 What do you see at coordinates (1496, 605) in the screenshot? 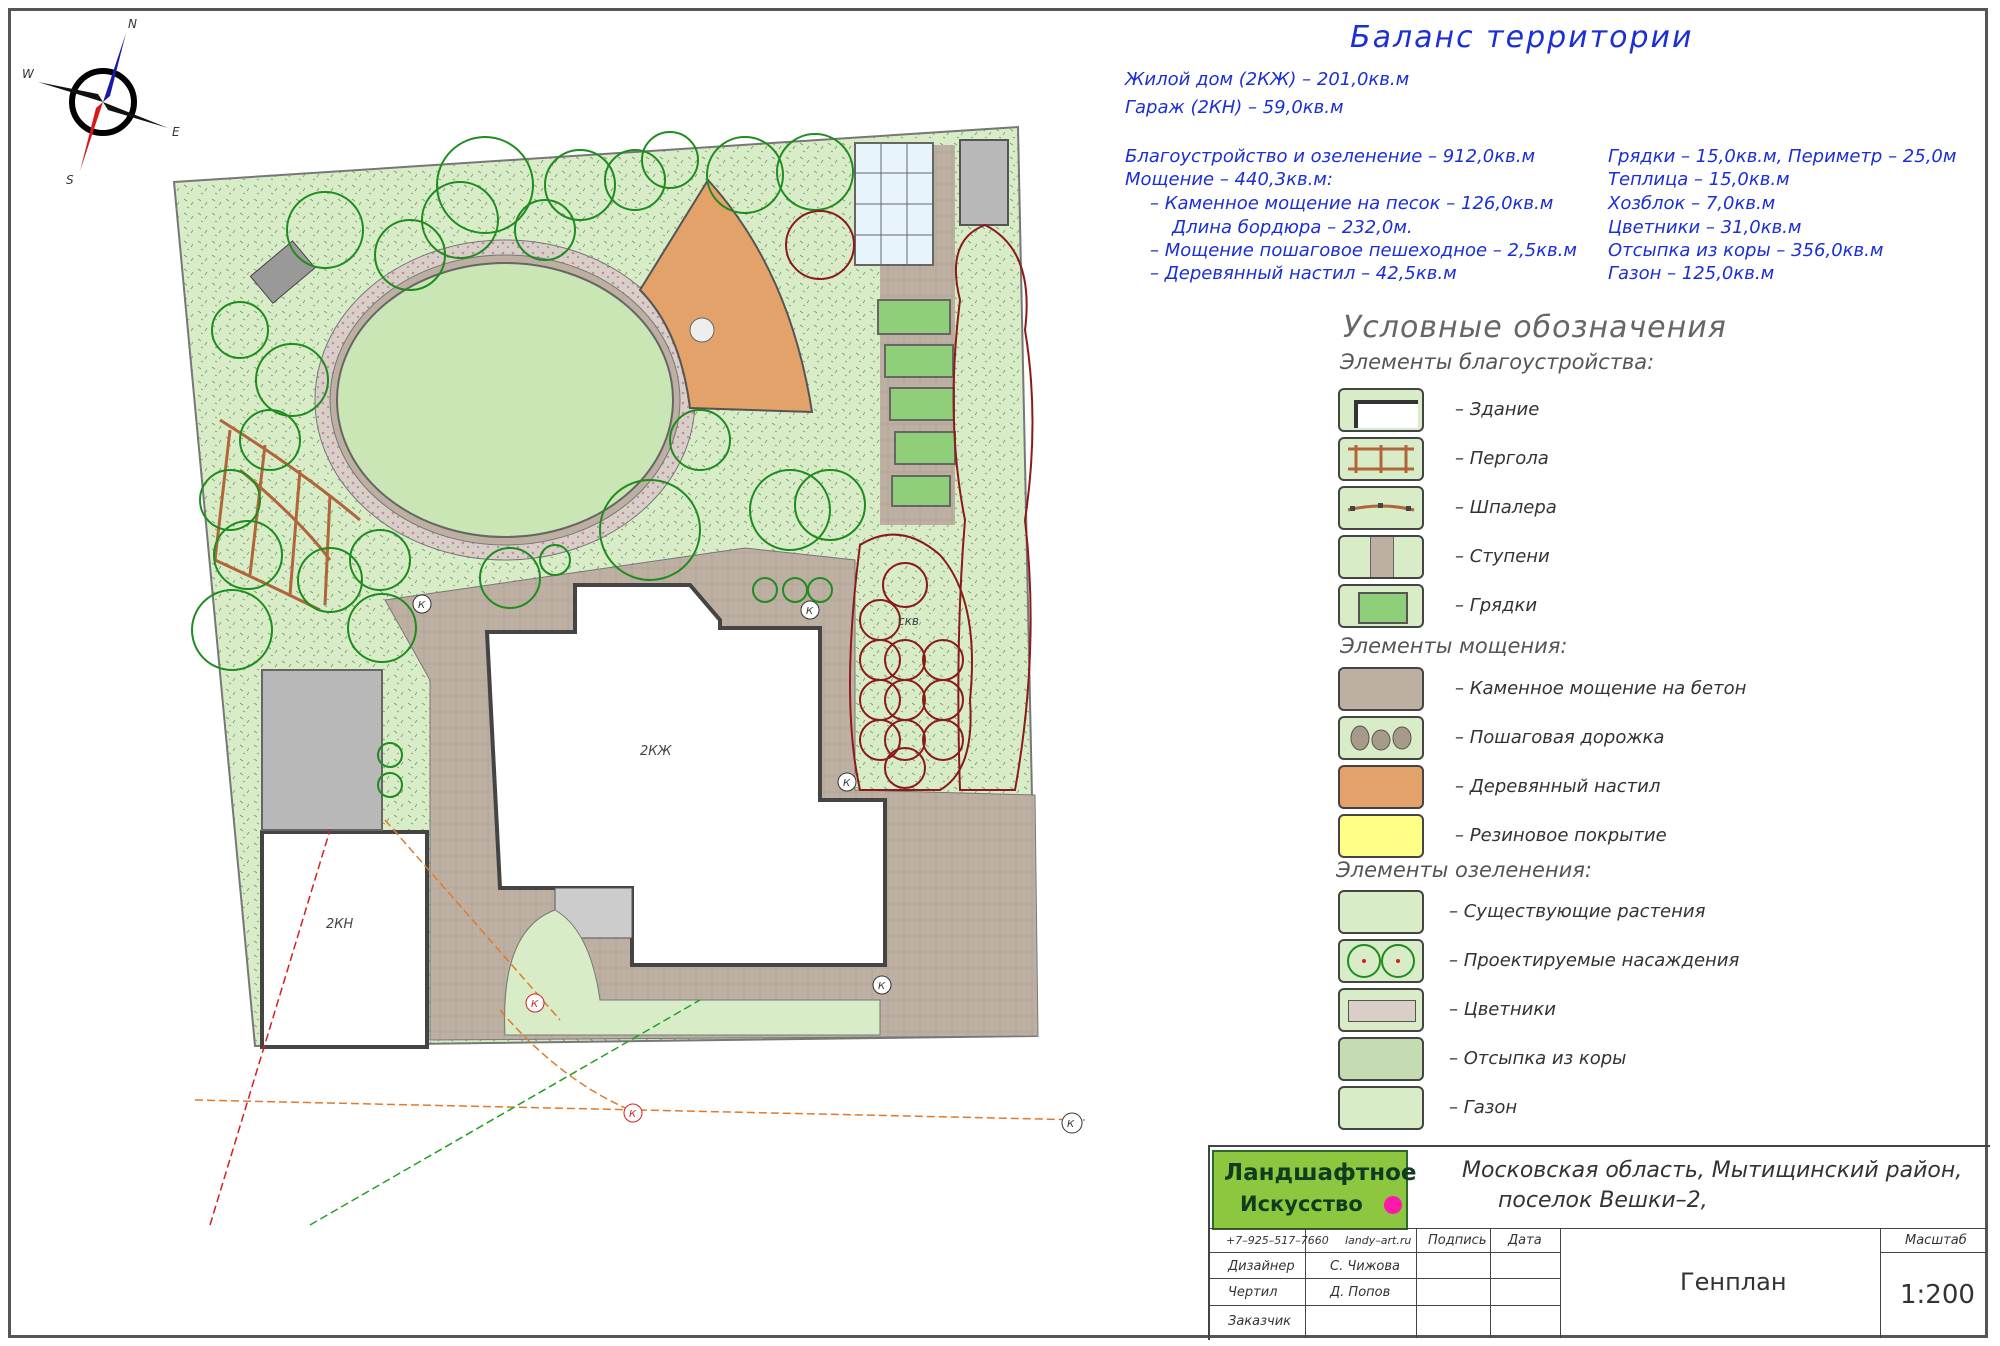
I see `legend-label: – Грядки` at bounding box center [1496, 605].